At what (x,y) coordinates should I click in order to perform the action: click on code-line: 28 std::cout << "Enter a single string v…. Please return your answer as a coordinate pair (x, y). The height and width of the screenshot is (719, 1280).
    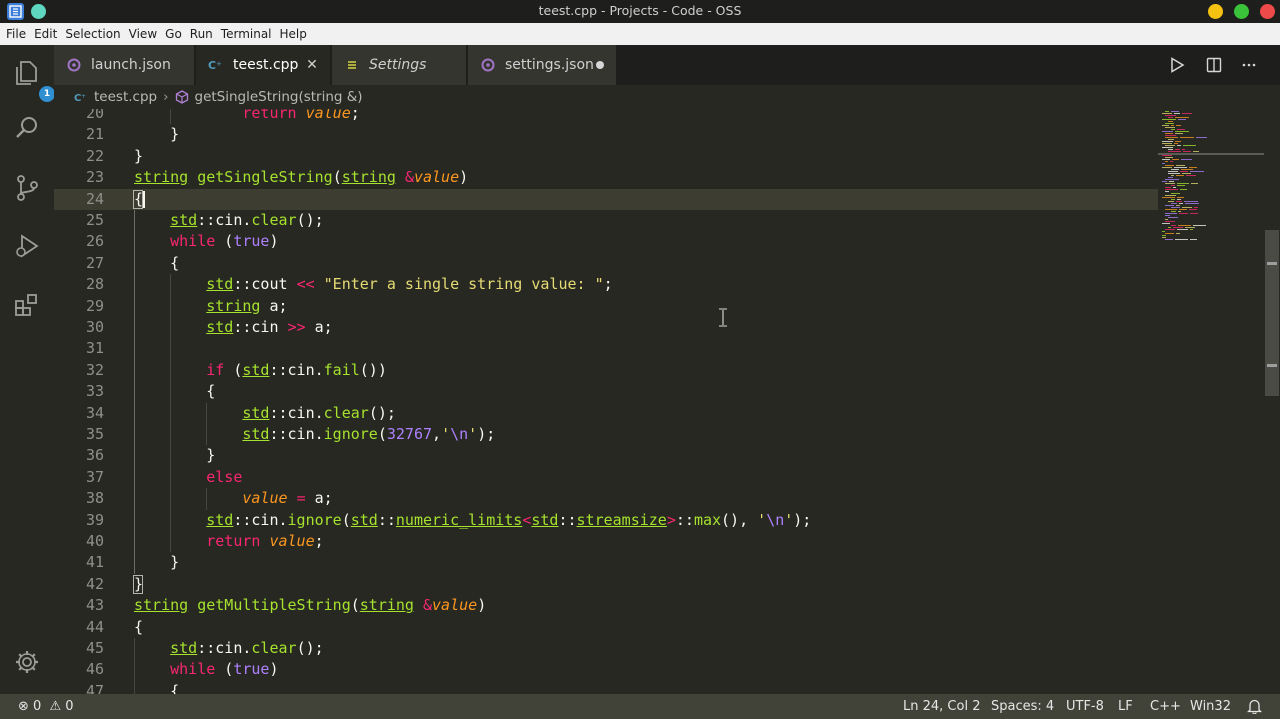
    Looking at the image, I should click on (606, 284).